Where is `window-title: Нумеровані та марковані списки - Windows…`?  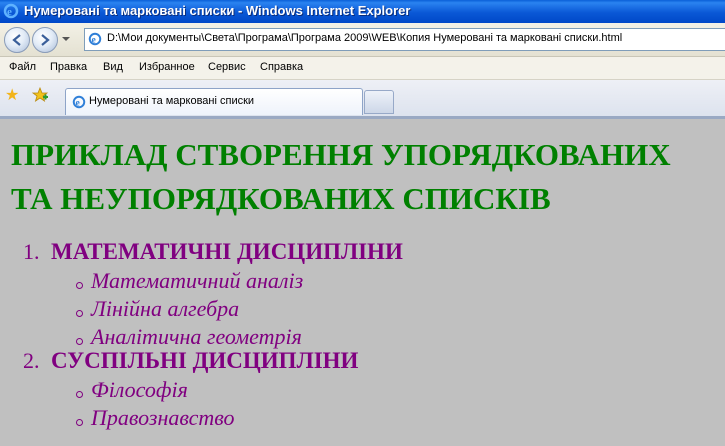 window-title: Нумеровані та марковані списки - Windows… is located at coordinates (217, 10).